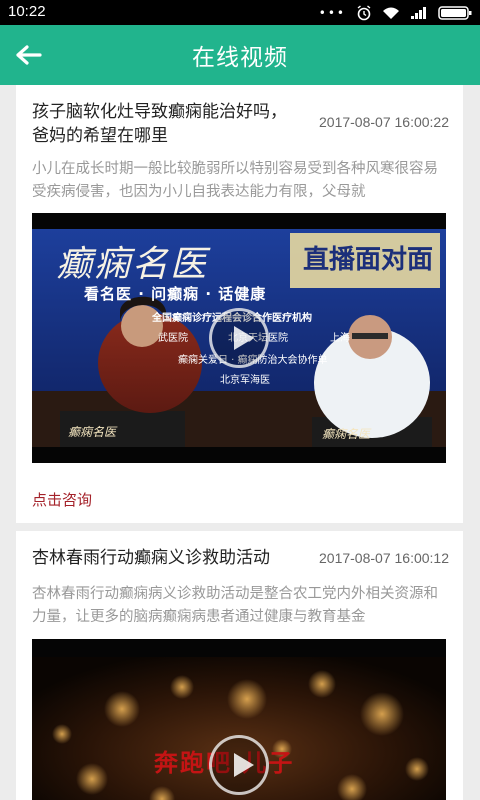  I want to click on status-time: 10:22, so click(27, 11).